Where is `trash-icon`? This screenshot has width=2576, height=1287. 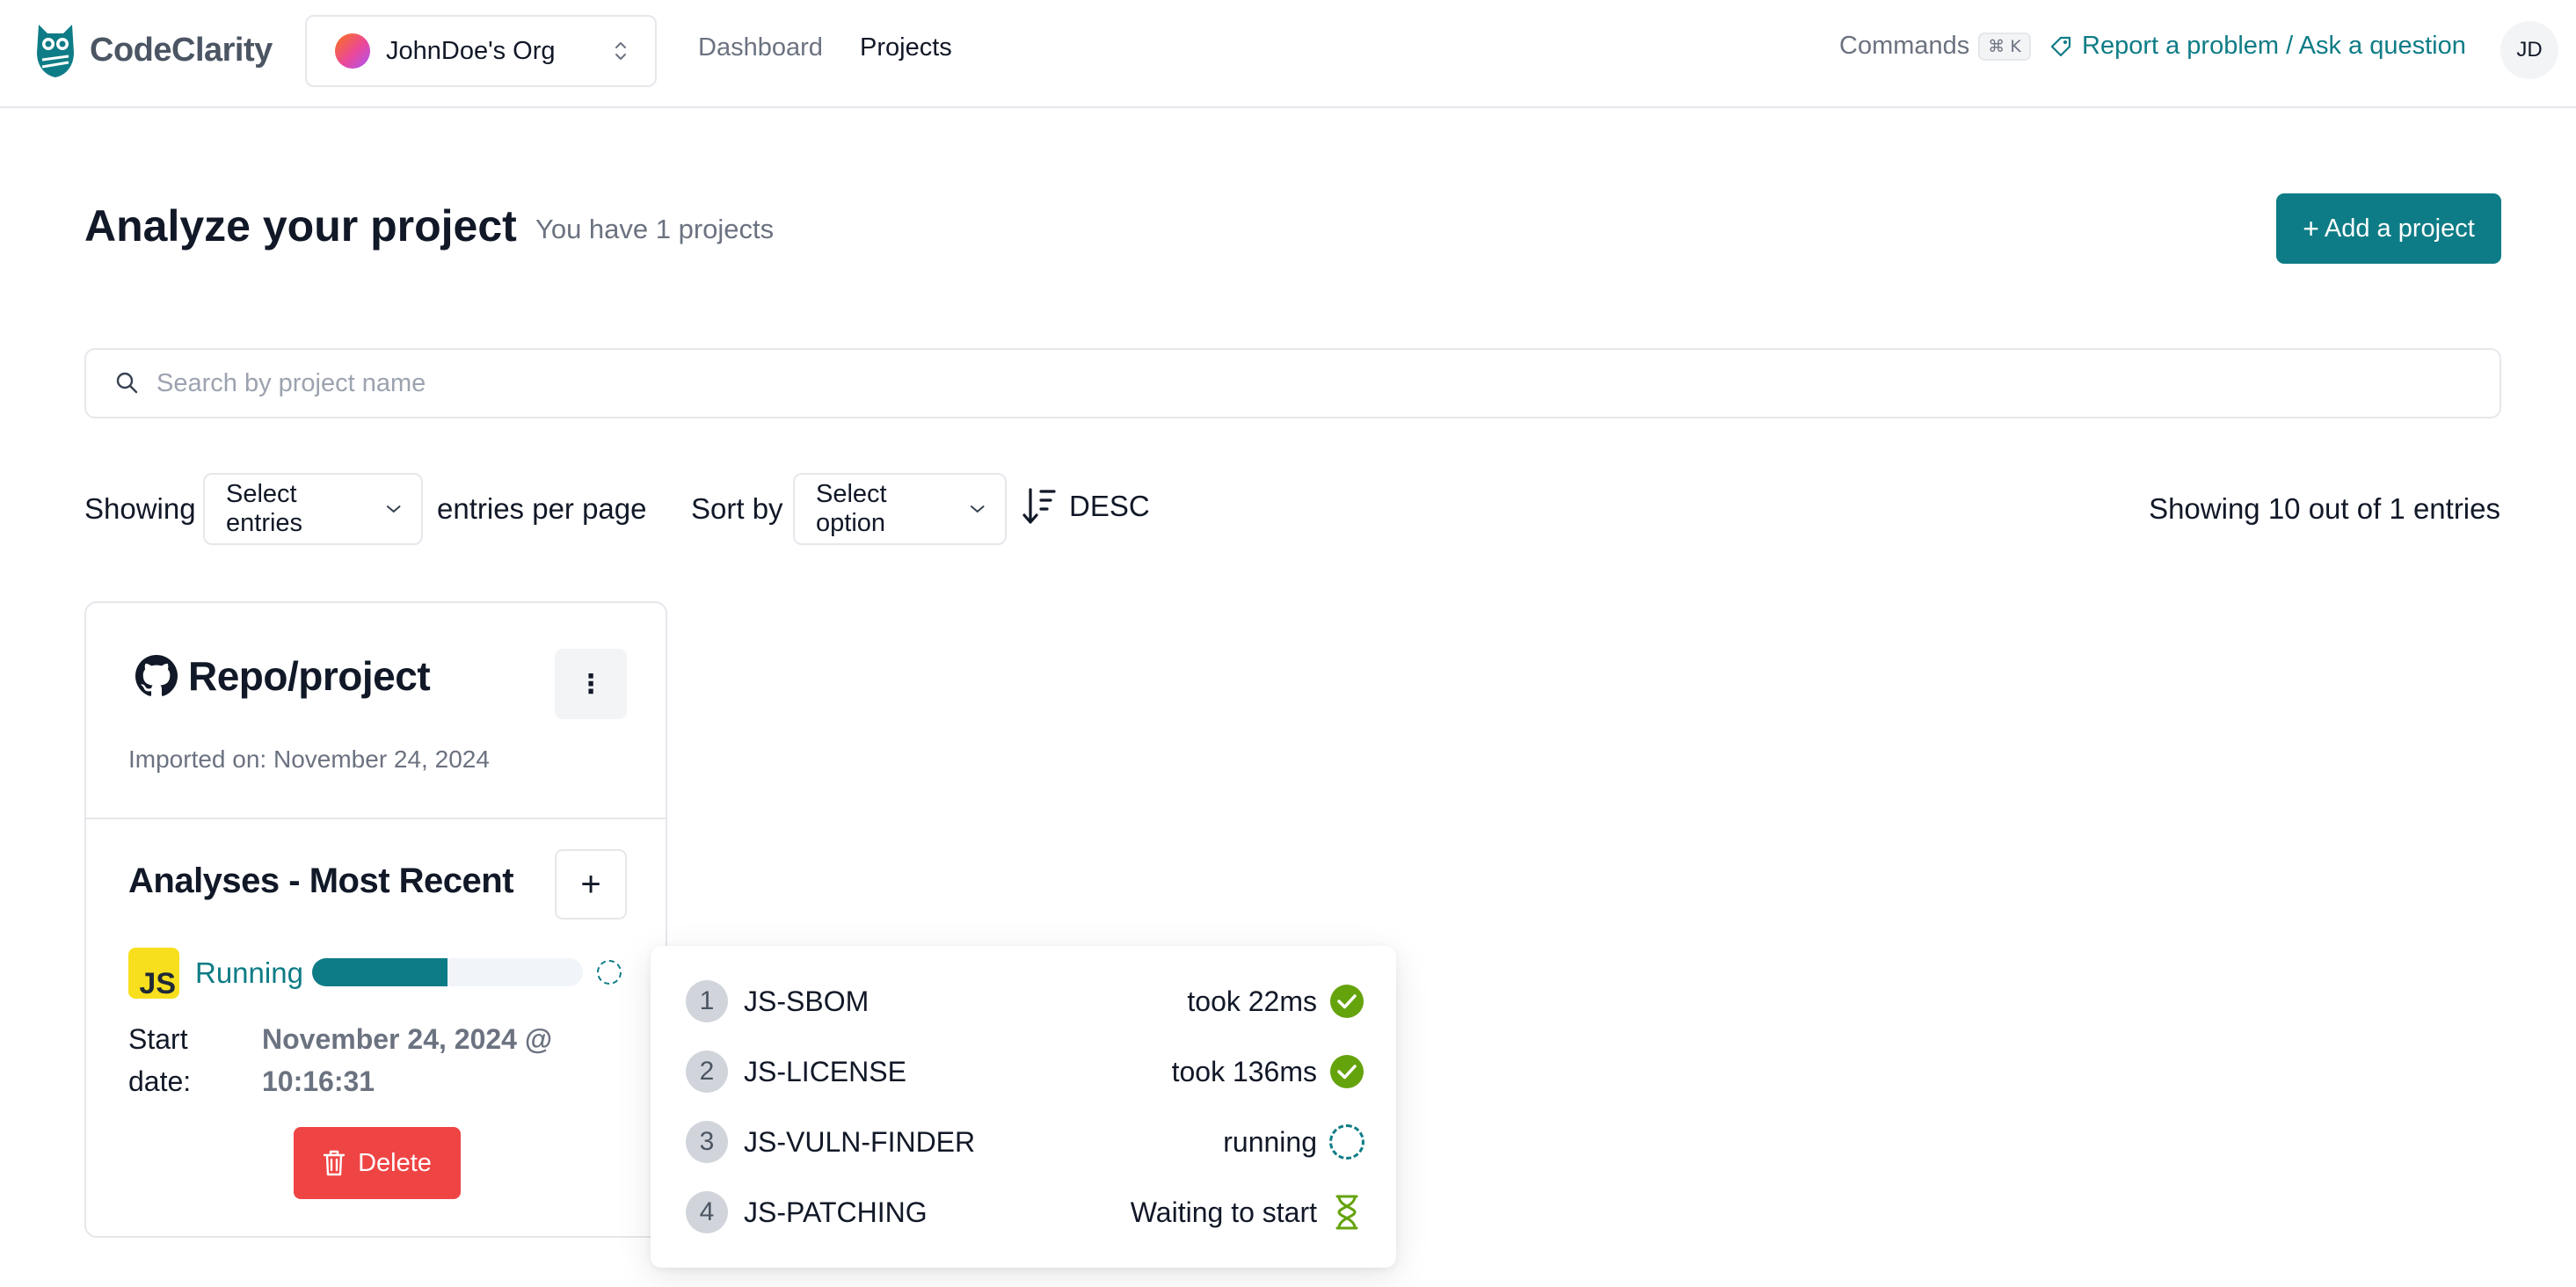 trash-icon is located at coordinates (334, 1163).